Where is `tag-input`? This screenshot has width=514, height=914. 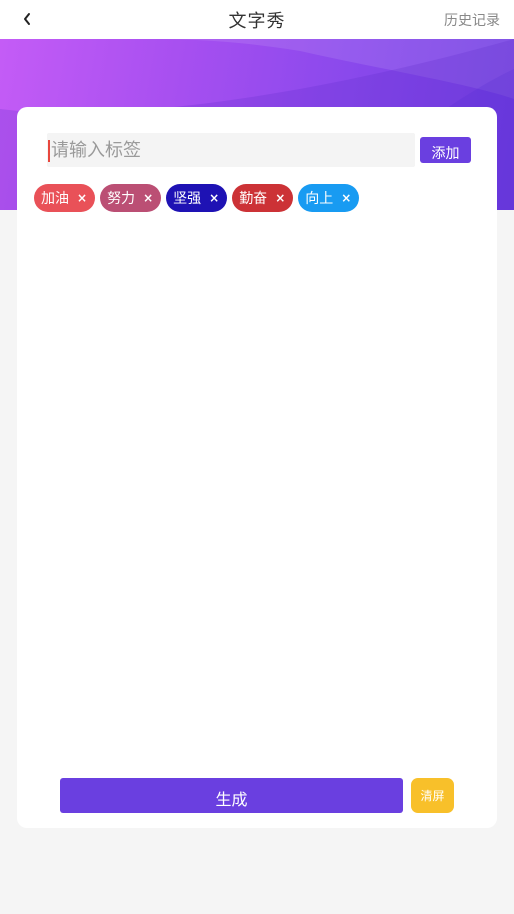 tag-input is located at coordinates (231, 150).